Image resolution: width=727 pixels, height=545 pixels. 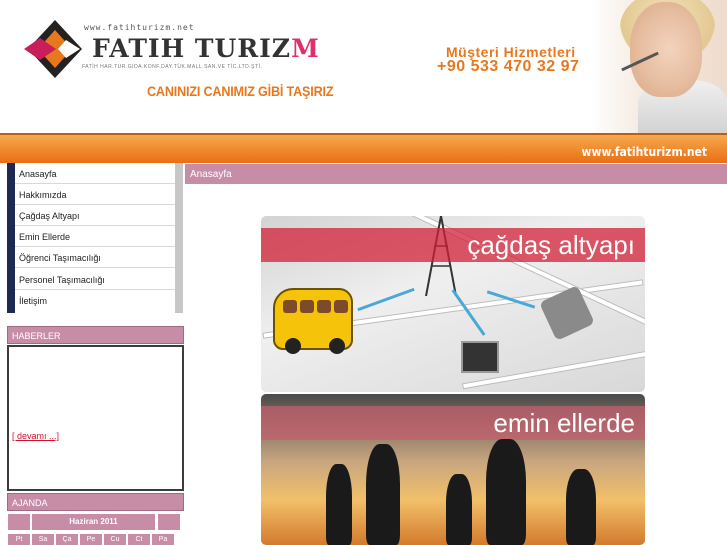 I want to click on calendar-month-label: Haziran 2011, so click(x=93, y=522).